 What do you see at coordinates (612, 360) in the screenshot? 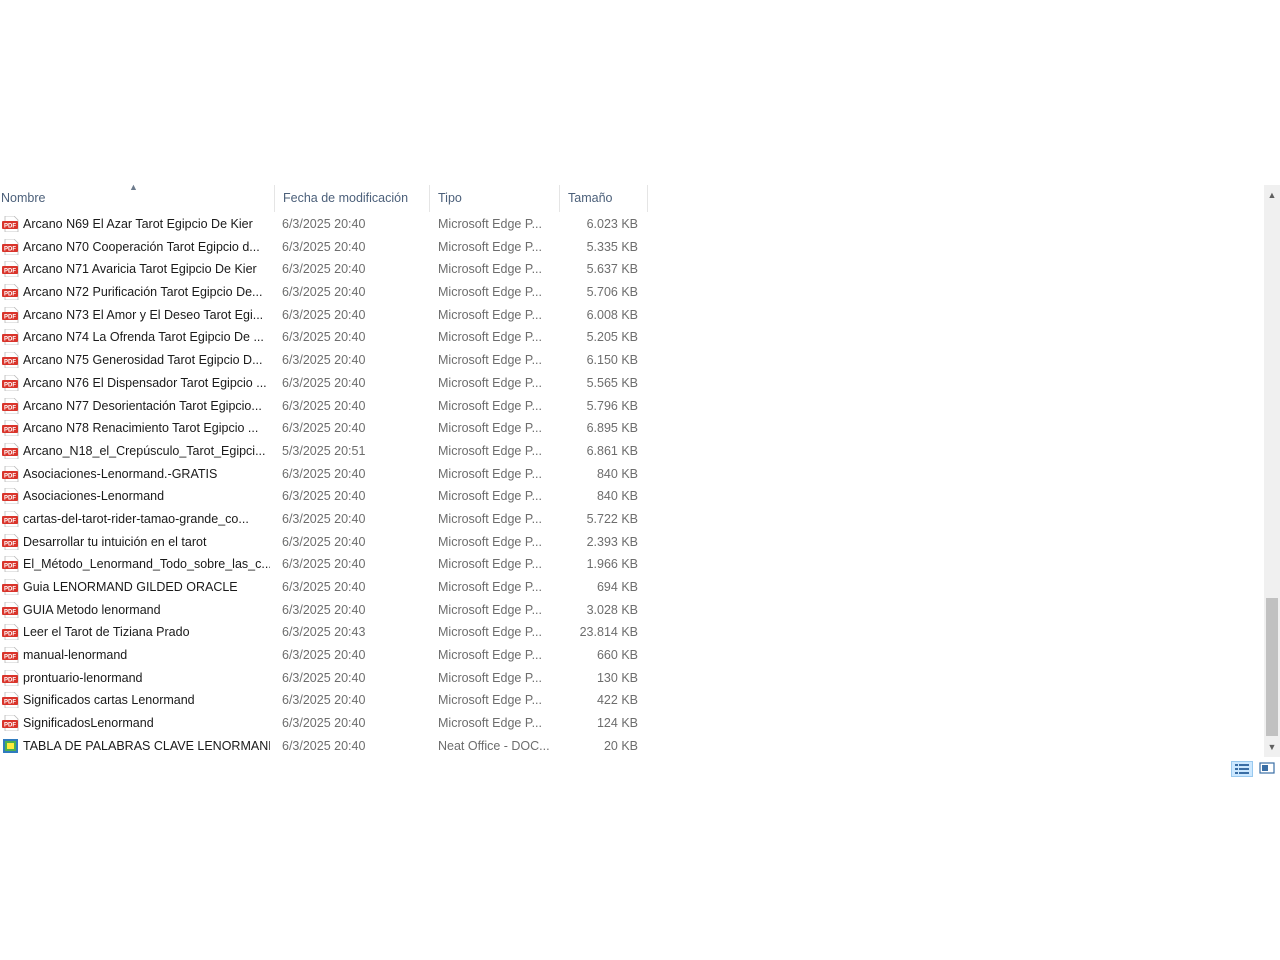
I see `file-size: 6.150 KB` at bounding box center [612, 360].